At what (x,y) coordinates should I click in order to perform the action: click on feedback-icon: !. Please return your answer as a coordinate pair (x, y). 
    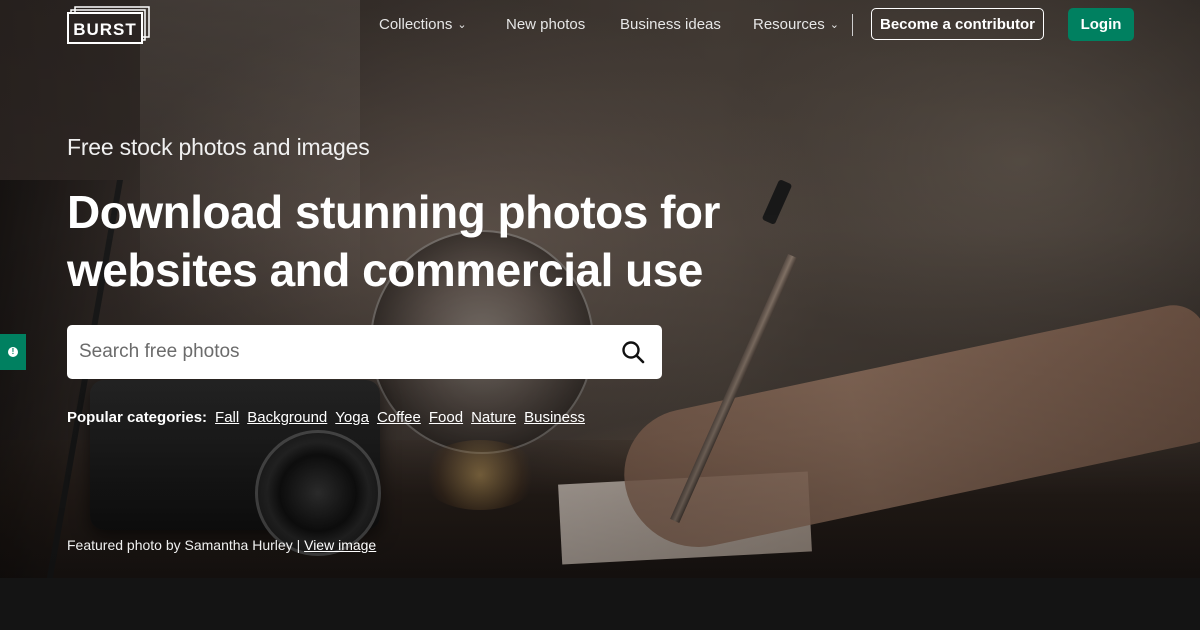
    Looking at the image, I should click on (13, 352).